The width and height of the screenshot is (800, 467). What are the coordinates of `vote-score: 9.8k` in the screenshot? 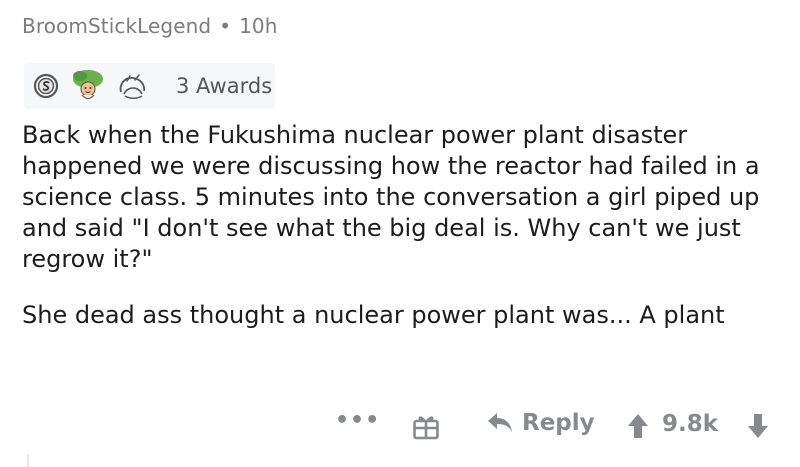 It's located at (690, 424).